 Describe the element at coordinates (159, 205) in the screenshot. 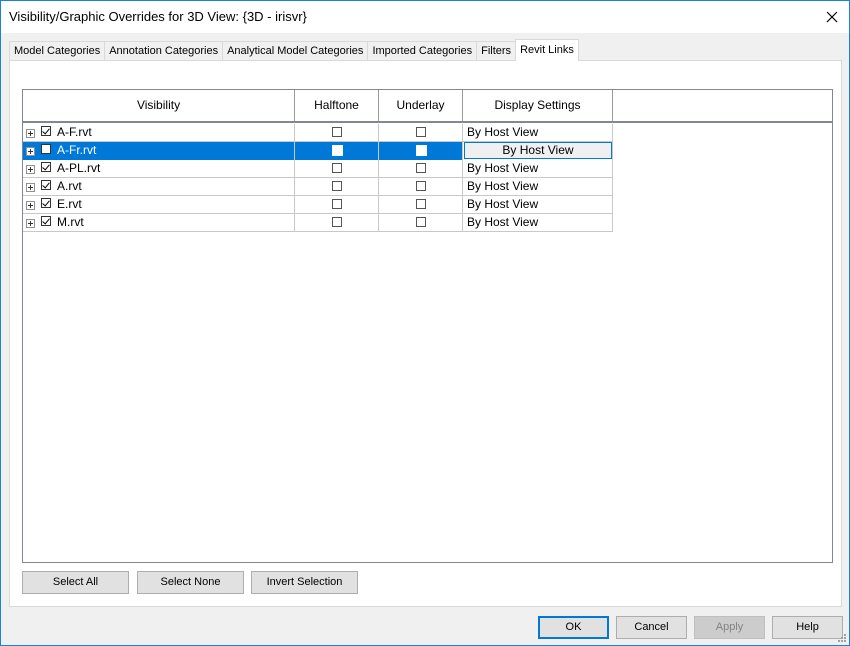

I see `visibility-cell: E.rvt` at that location.